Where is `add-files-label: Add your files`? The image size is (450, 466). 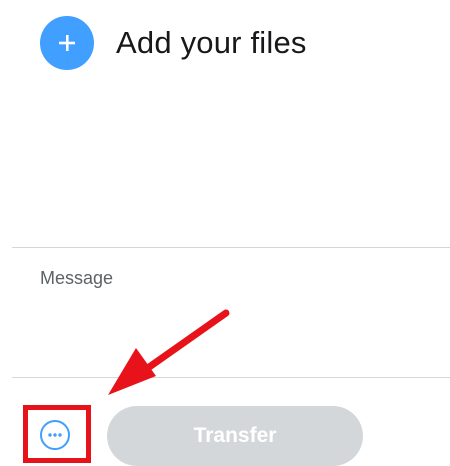 add-files-label: Add your files is located at coordinates (211, 42).